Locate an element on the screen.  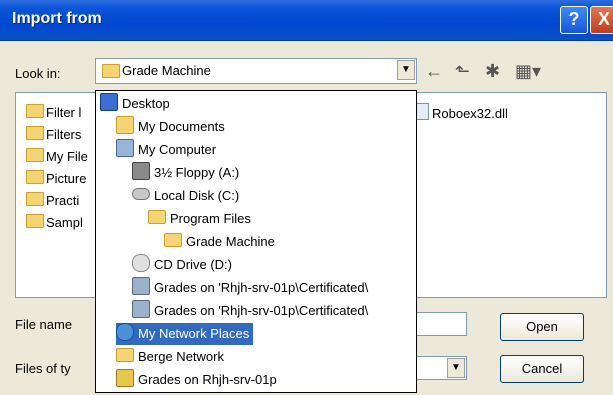
window-title: Import from is located at coordinates (57, 18).